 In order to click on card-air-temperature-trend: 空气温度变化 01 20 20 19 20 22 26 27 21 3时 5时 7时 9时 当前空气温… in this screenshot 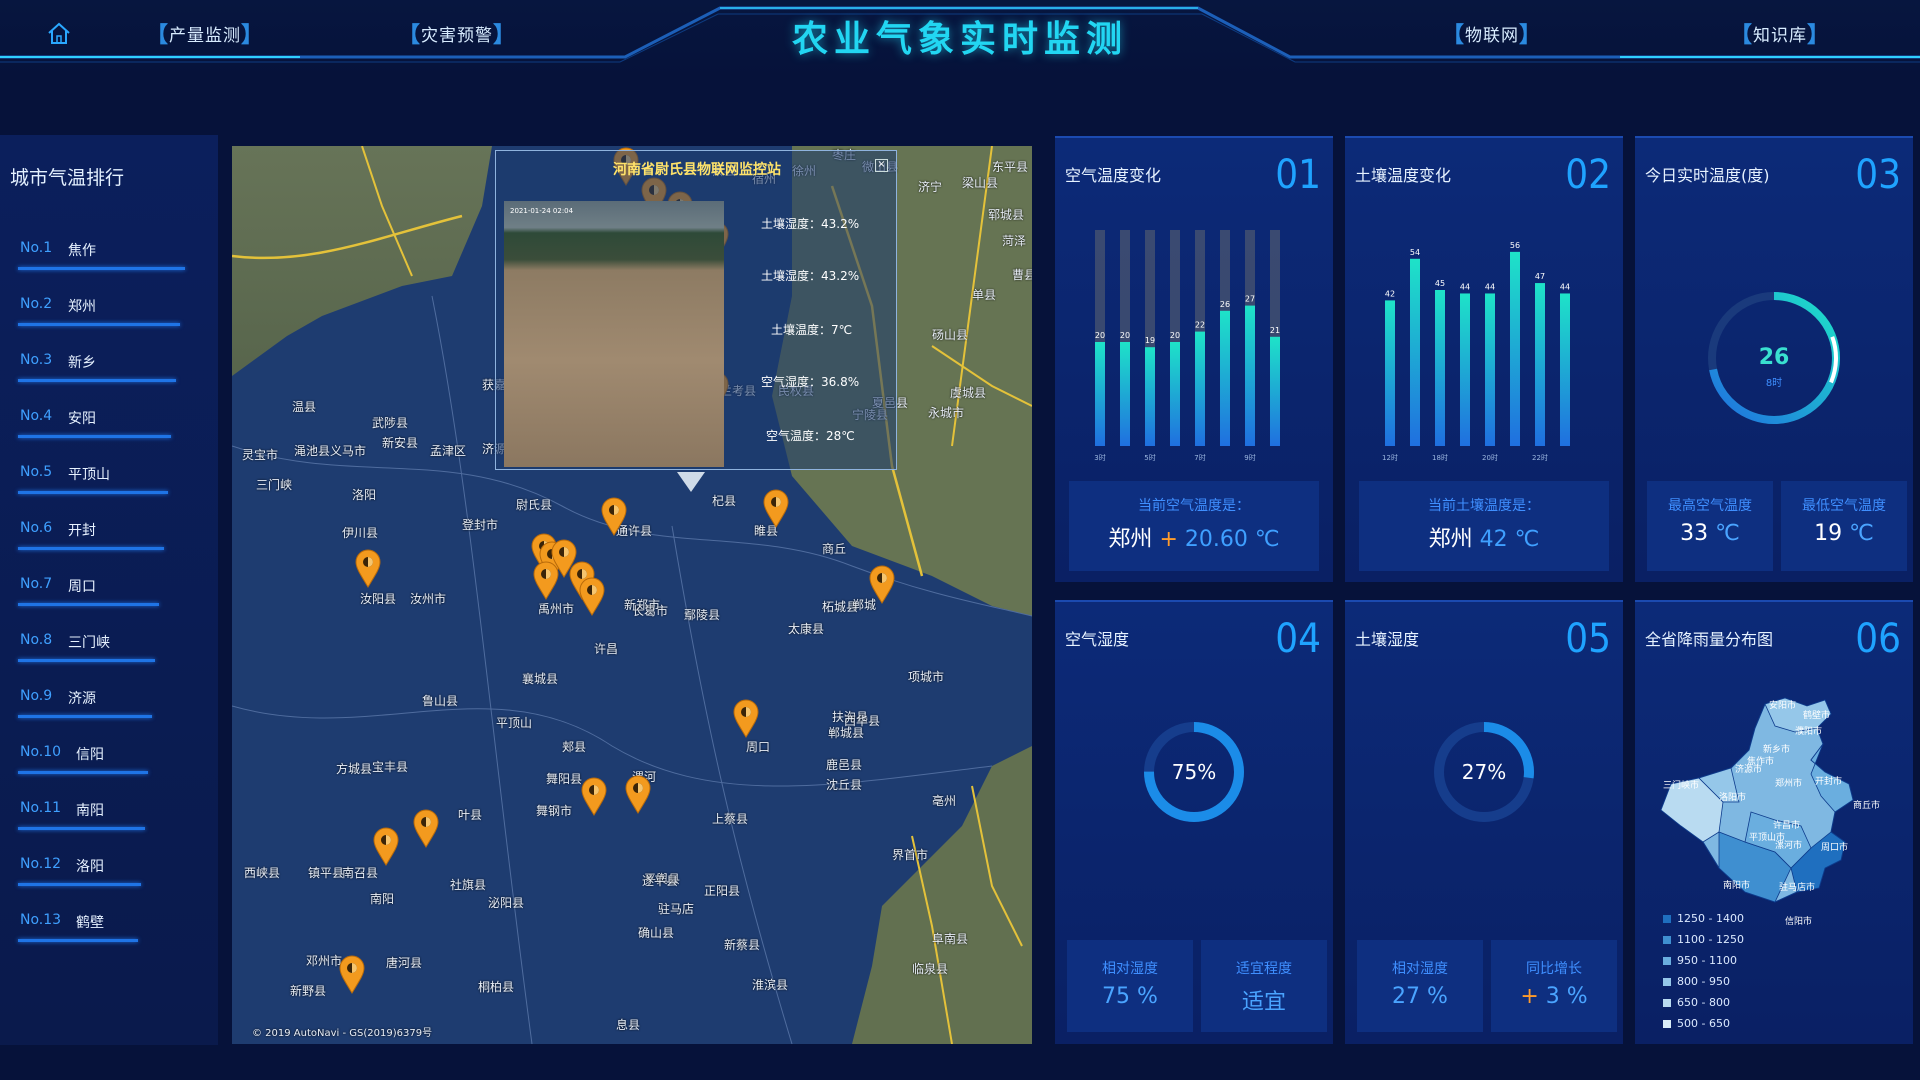, I will do `click(1194, 359)`.